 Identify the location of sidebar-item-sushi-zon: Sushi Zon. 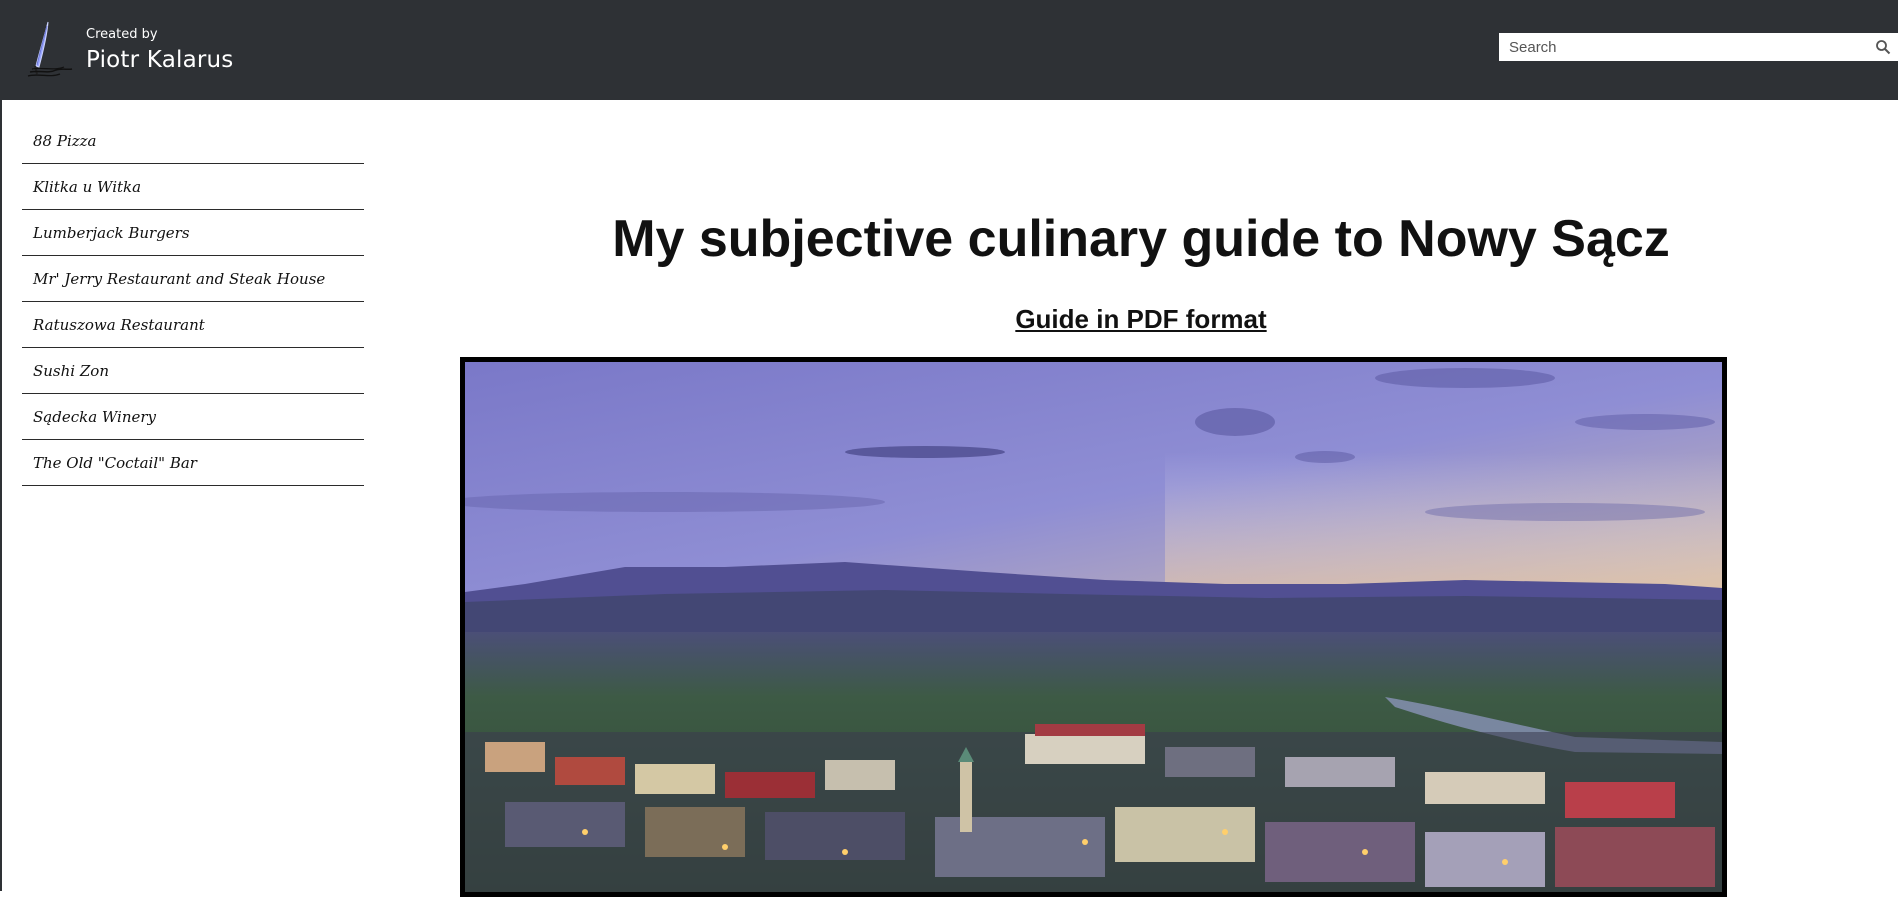
(193, 371).